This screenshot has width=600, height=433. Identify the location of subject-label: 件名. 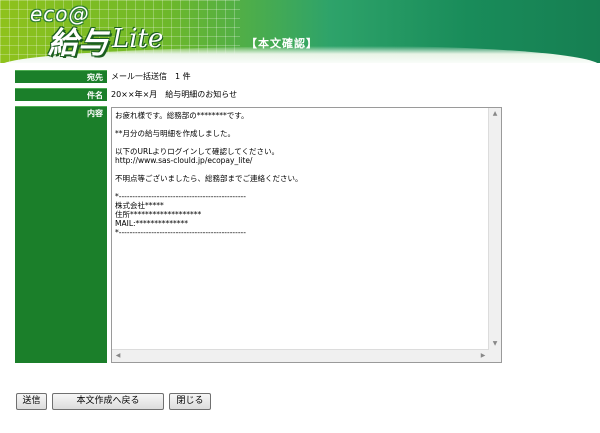
(61, 94).